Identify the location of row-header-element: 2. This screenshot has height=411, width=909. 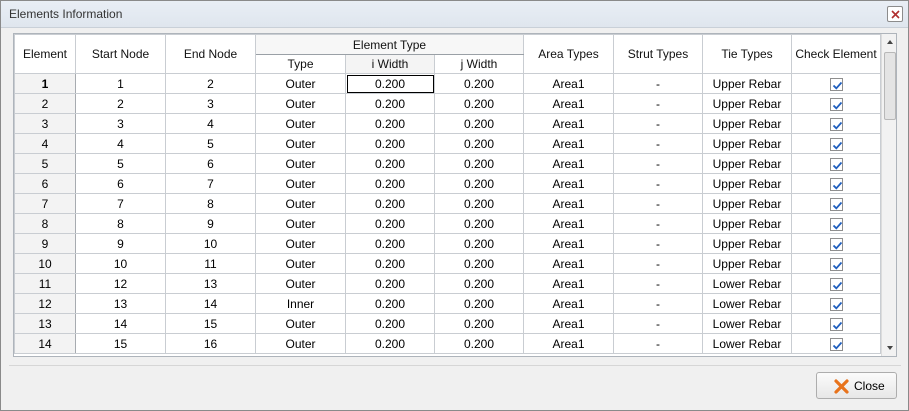
(45, 103).